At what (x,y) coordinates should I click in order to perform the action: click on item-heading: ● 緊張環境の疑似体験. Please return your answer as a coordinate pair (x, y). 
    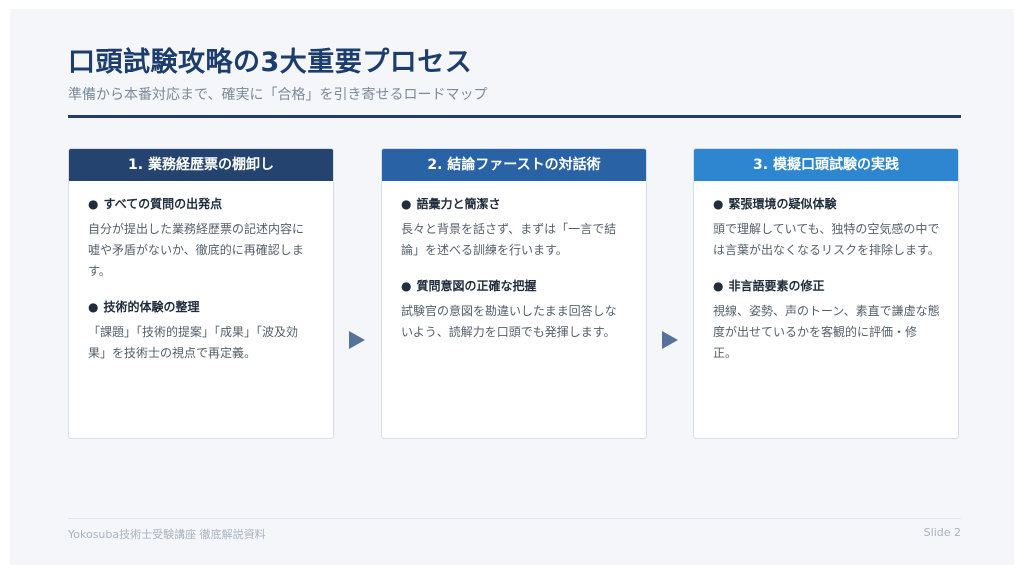
    Looking at the image, I should click on (826, 204).